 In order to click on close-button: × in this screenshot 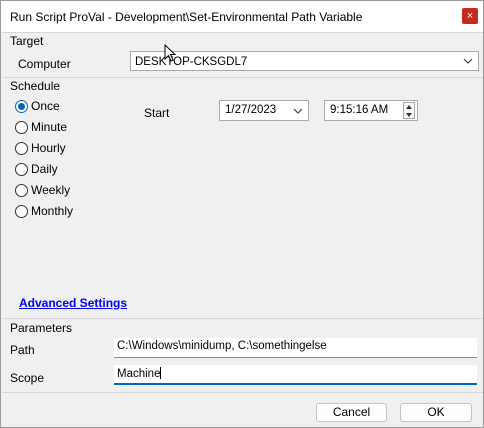, I will do `click(470, 16)`.